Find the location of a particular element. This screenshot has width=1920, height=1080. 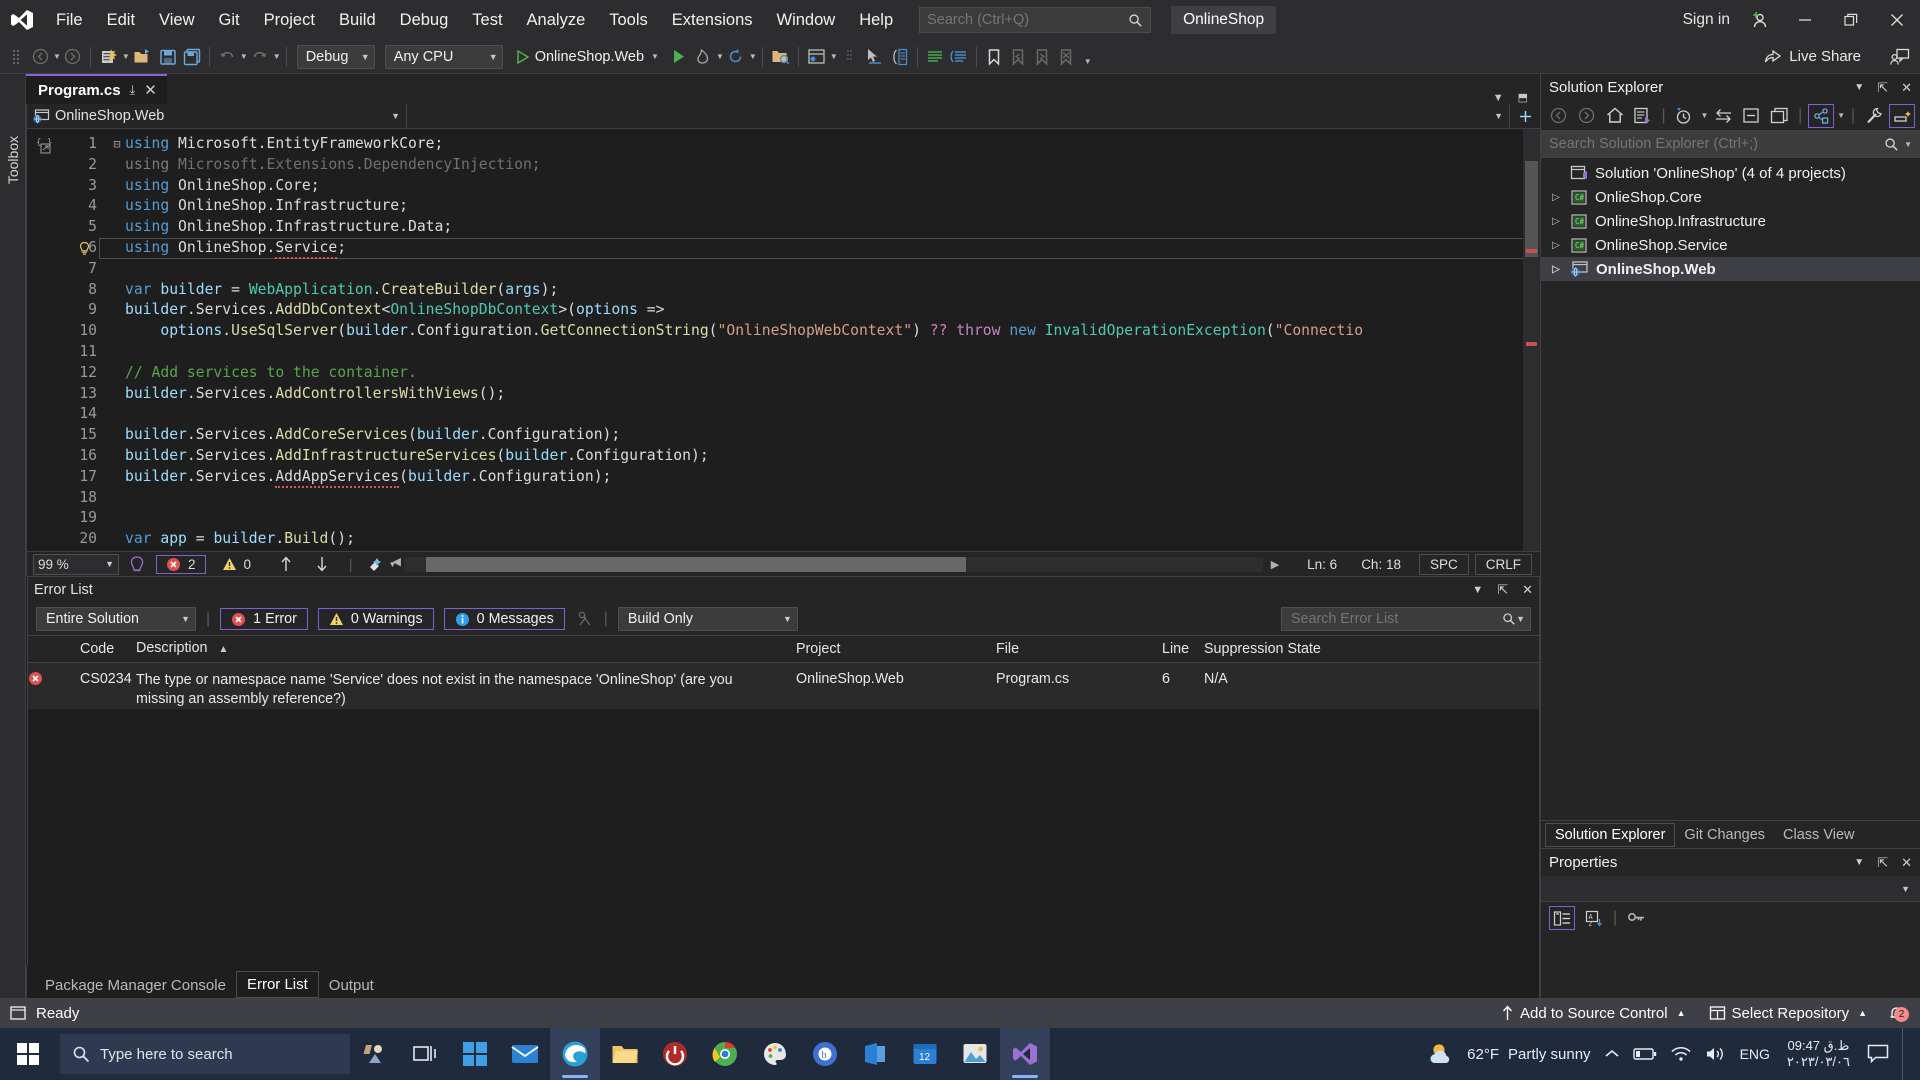

undo-icon is located at coordinates (227, 57).